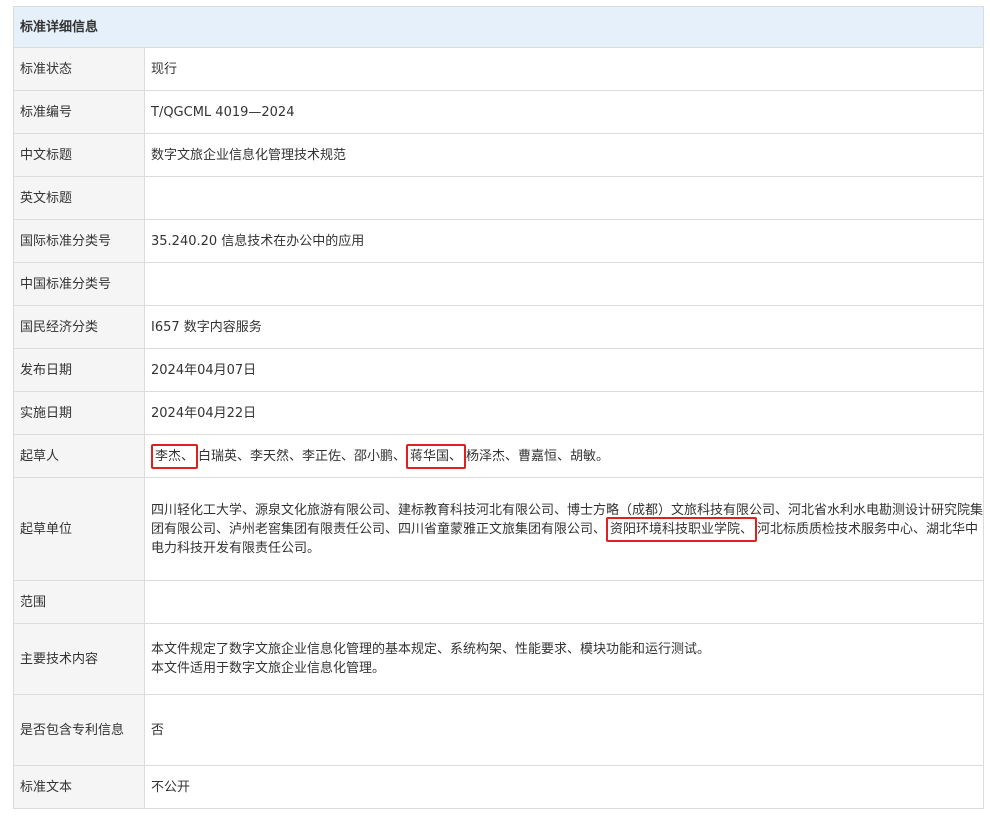 The width and height of the screenshot is (990, 821). Describe the element at coordinates (436, 456) in the screenshot. I see `drafter-highlight-2: 蒋华国、` at that location.